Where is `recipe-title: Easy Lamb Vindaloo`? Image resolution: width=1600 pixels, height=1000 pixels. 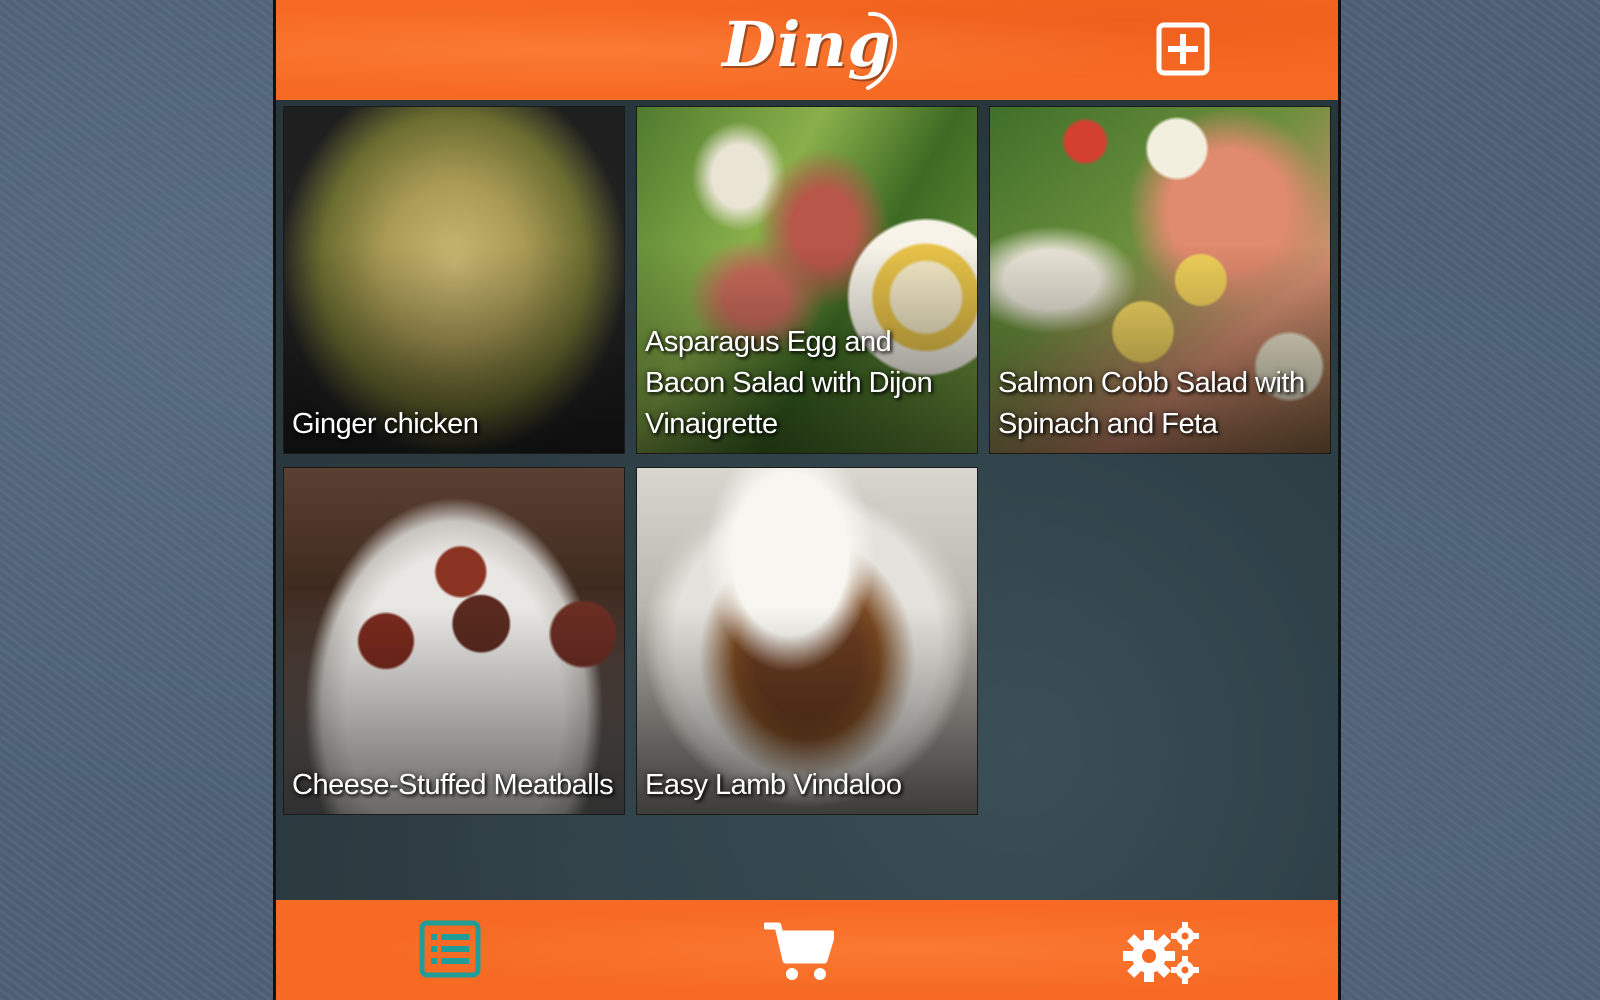
recipe-title: Easy Lamb Vindaloo is located at coordinates (773, 785).